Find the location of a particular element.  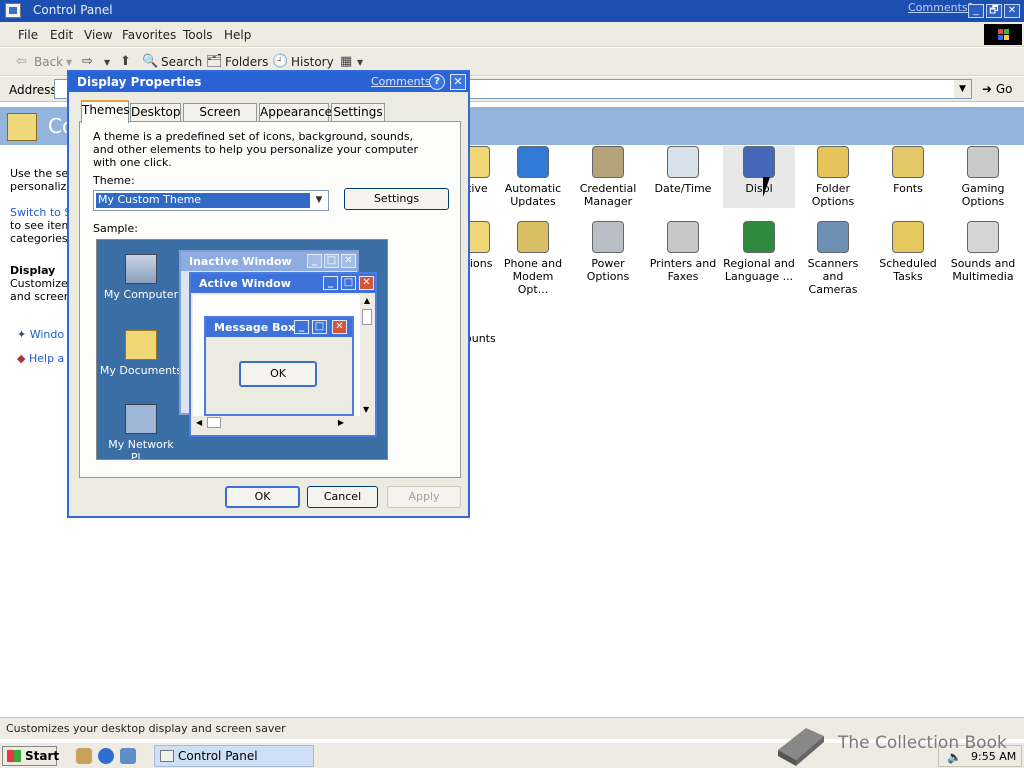

cp-item-label: Printers and Faxes is located at coordinates (683, 270).